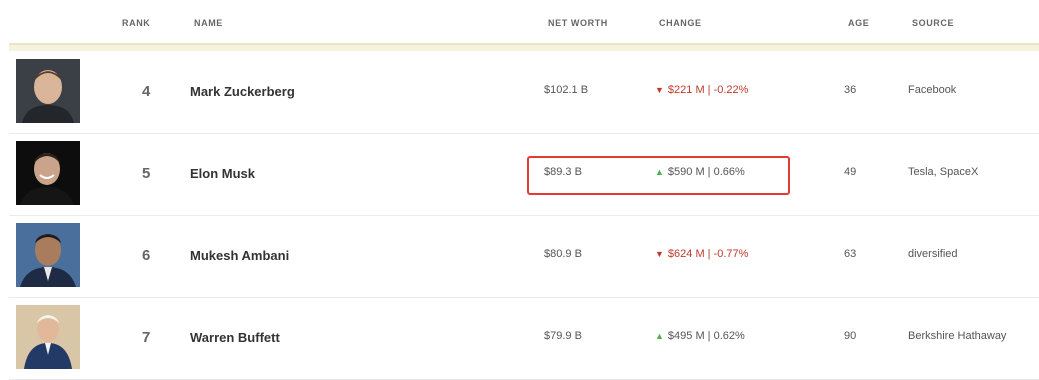  What do you see at coordinates (858, 23) in the screenshot?
I see `age-column-header: AGE` at bounding box center [858, 23].